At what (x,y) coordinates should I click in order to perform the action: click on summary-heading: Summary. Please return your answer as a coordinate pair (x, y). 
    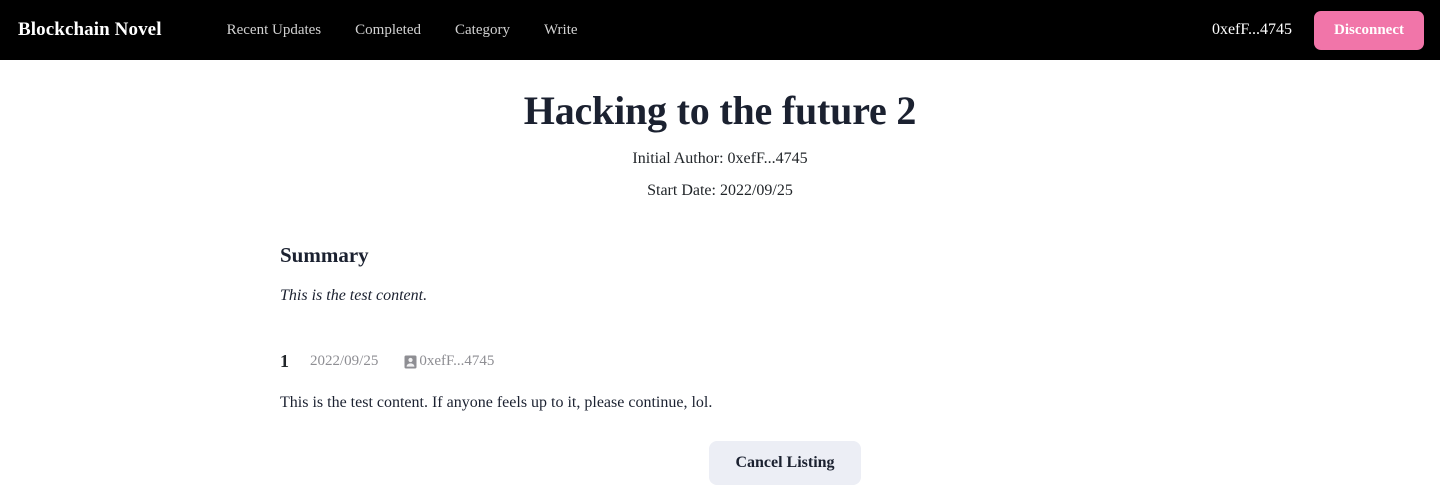
    Looking at the image, I should click on (324, 255).